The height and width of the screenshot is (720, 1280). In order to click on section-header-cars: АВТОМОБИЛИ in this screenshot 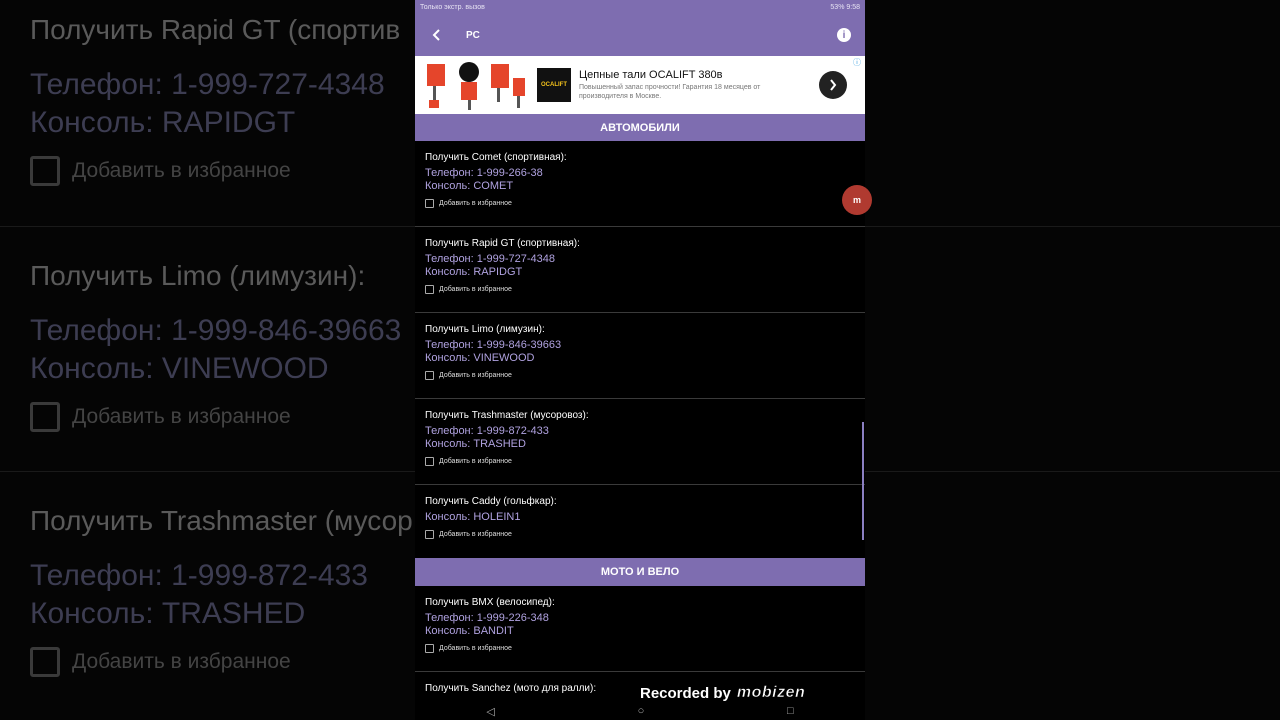, I will do `click(640, 127)`.